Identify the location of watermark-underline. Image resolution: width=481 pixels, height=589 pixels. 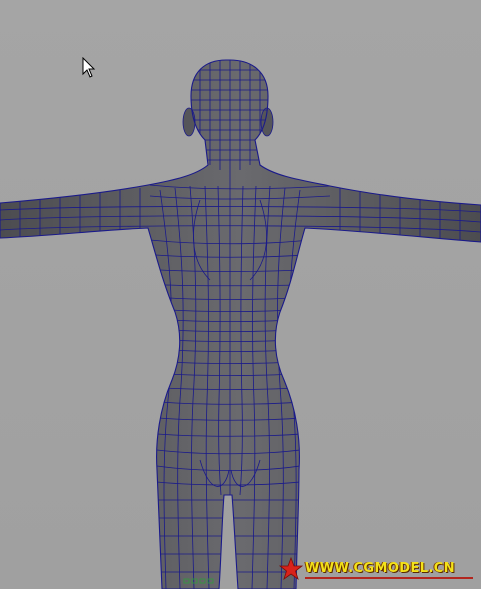
(389, 578).